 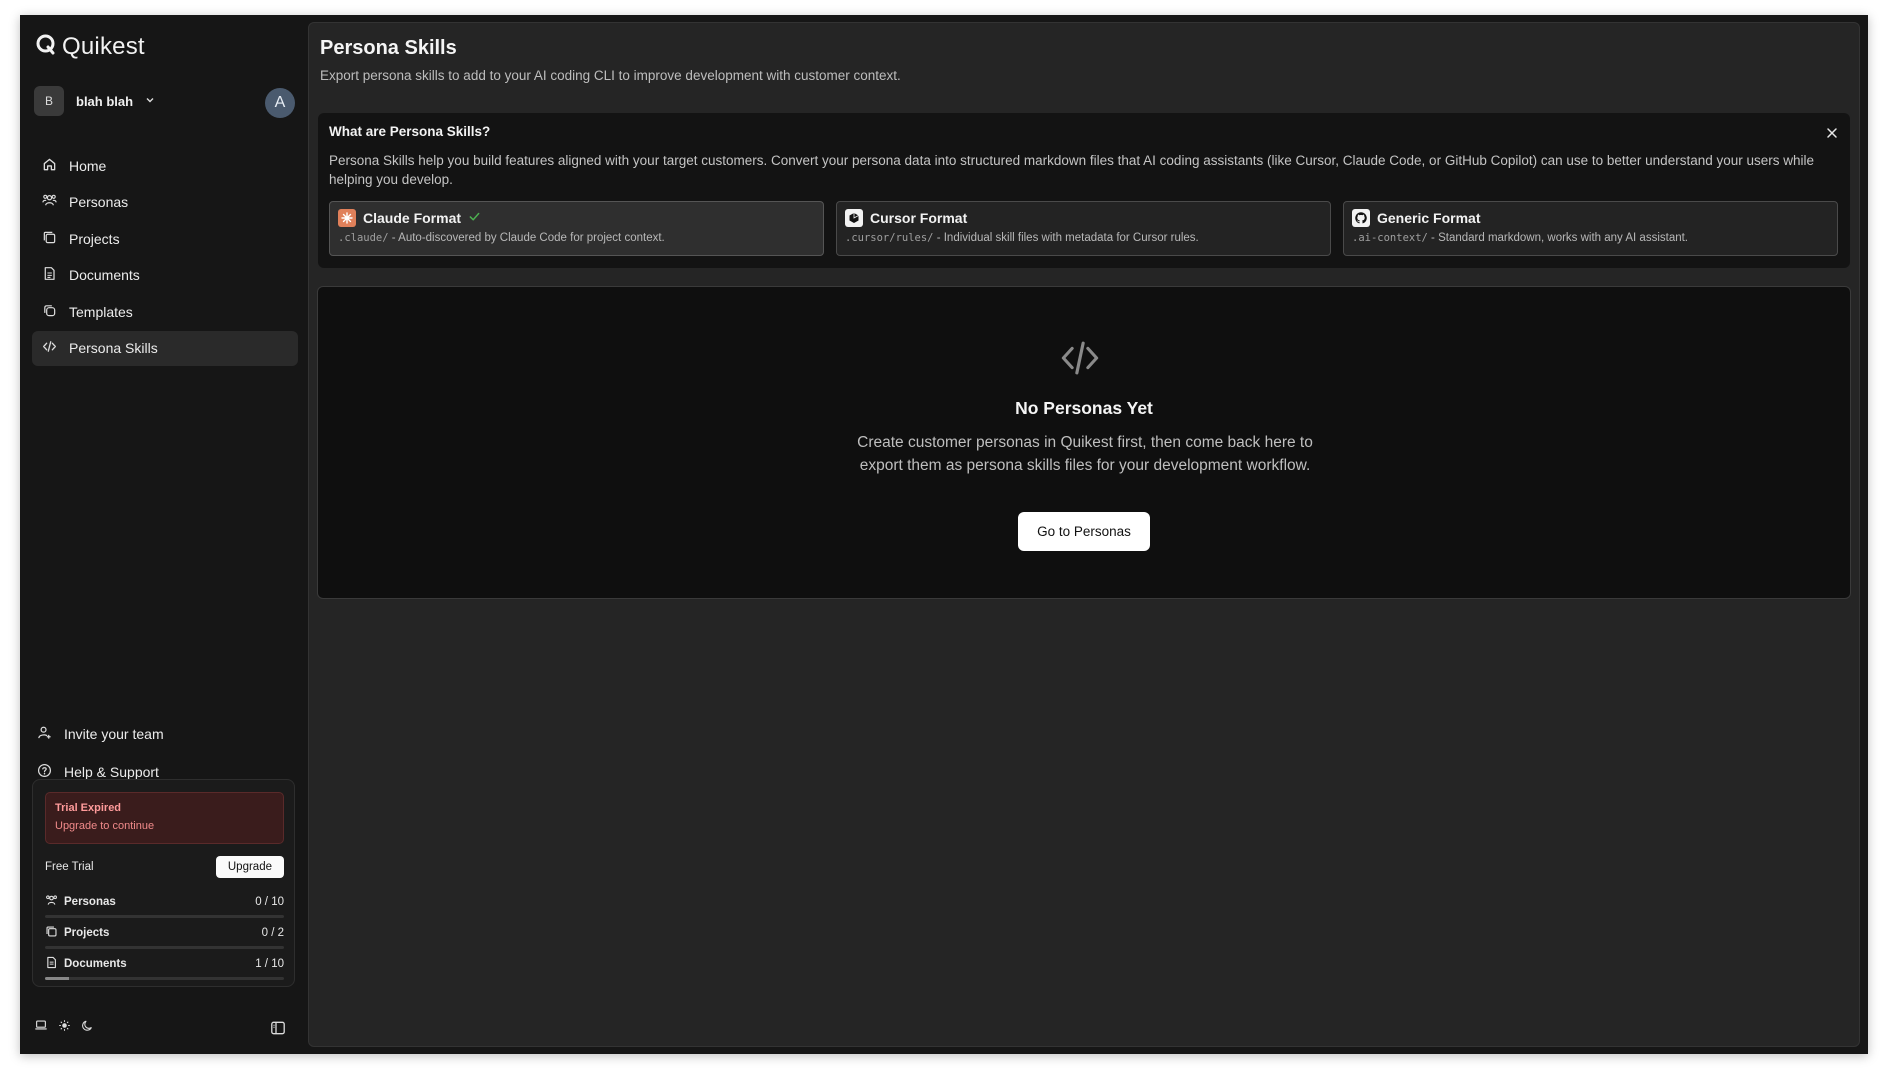 What do you see at coordinates (95, 964) in the screenshot?
I see `usage-label: Documents` at bounding box center [95, 964].